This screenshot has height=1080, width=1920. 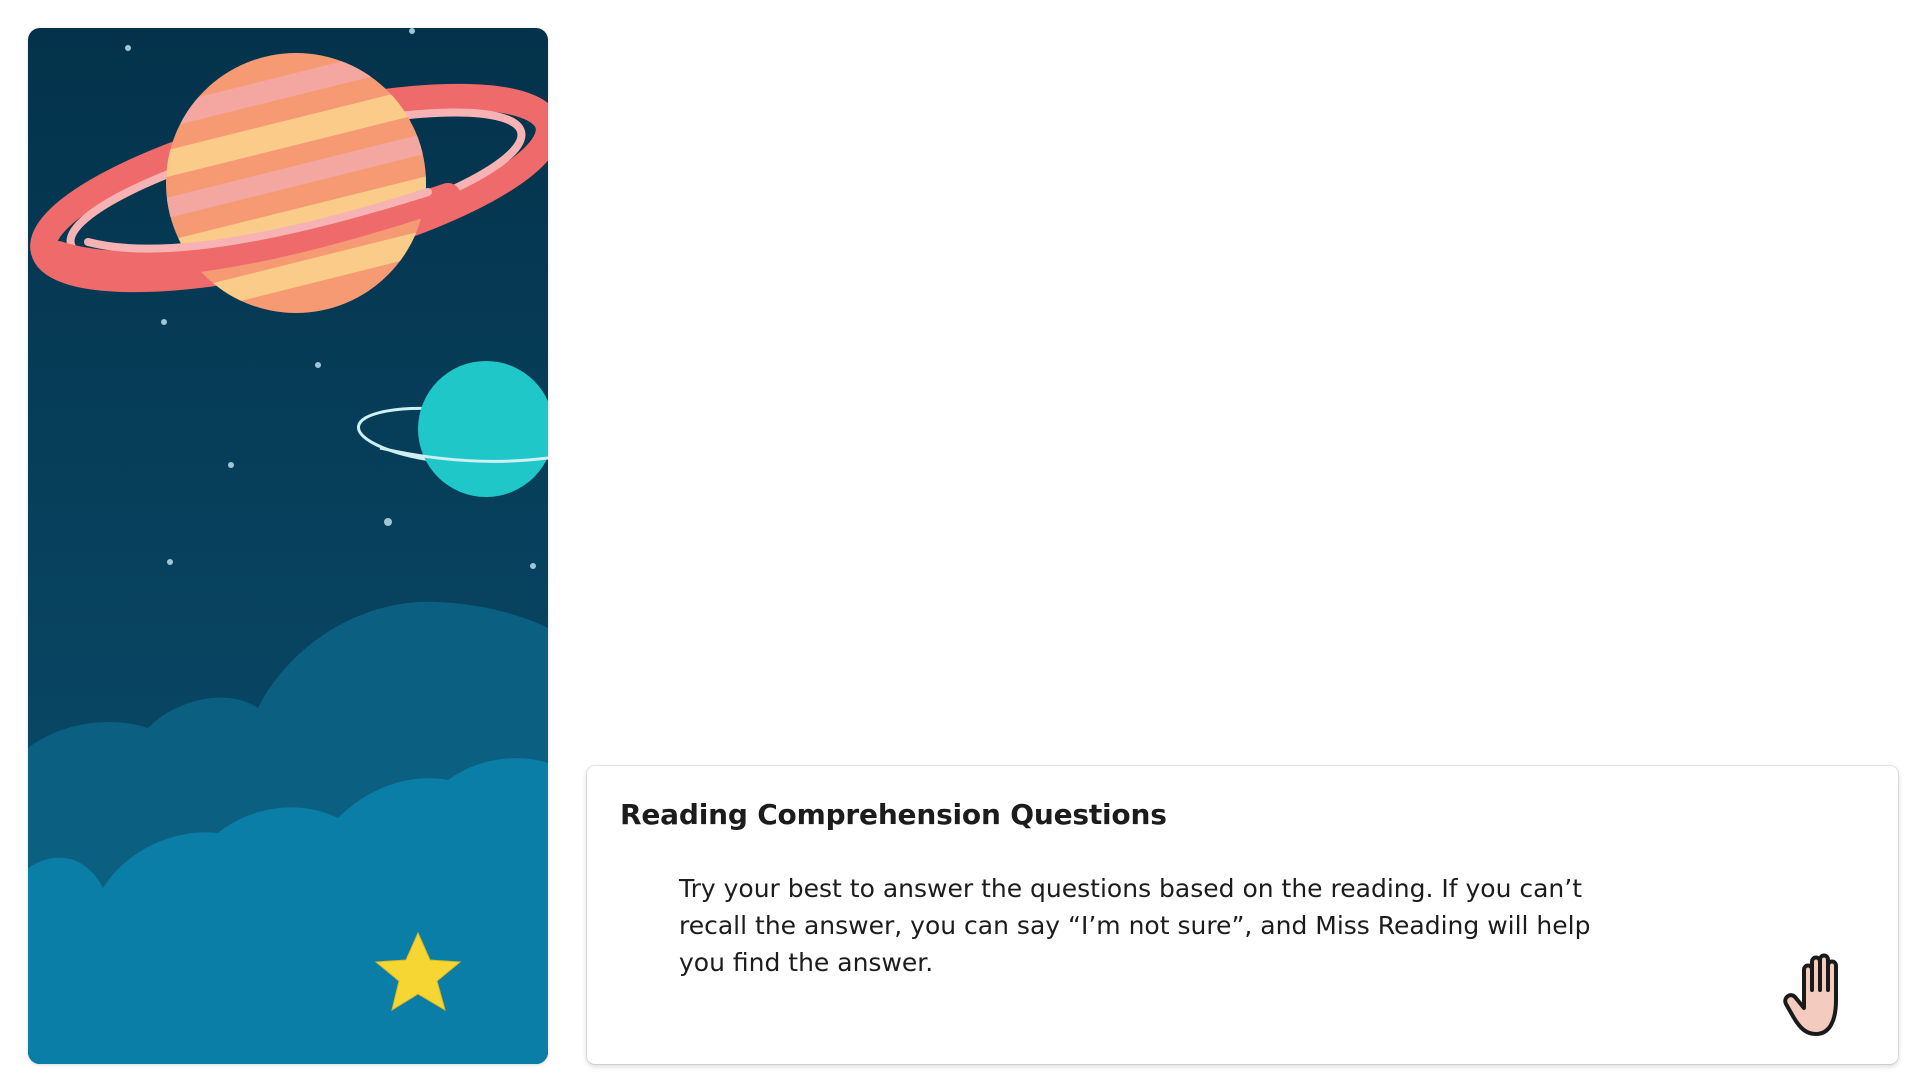 I want to click on instructions-title: Reading Comprehension Questions, so click(x=893, y=814).